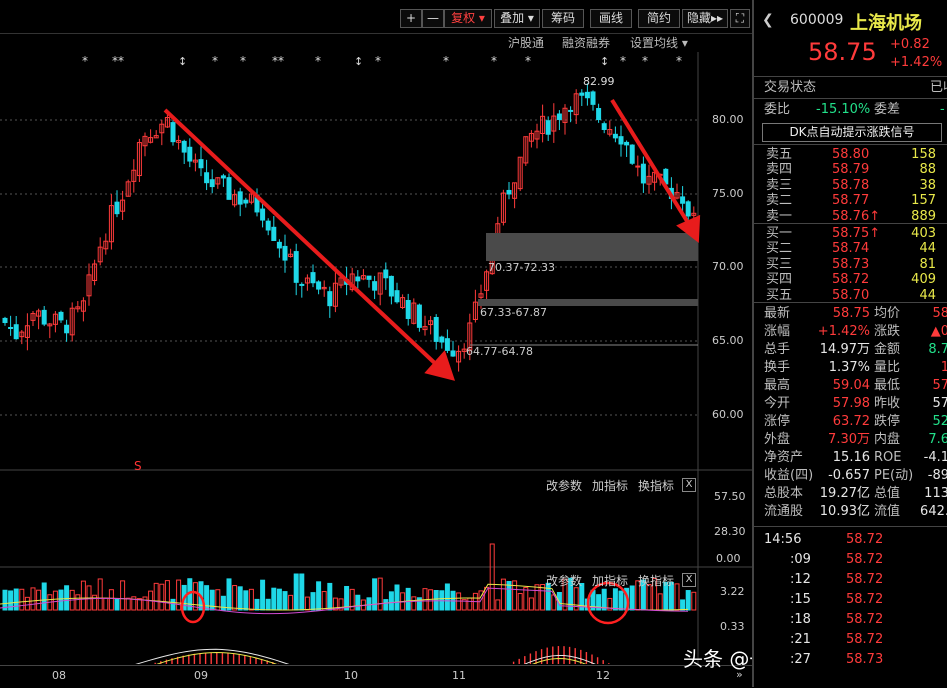 Image resolution: width=947 pixels, height=688 pixels. What do you see at coordinates (916, 62) in the screenshot?
I see `pct-change: +1.42%` at bounding box center [916, 62].